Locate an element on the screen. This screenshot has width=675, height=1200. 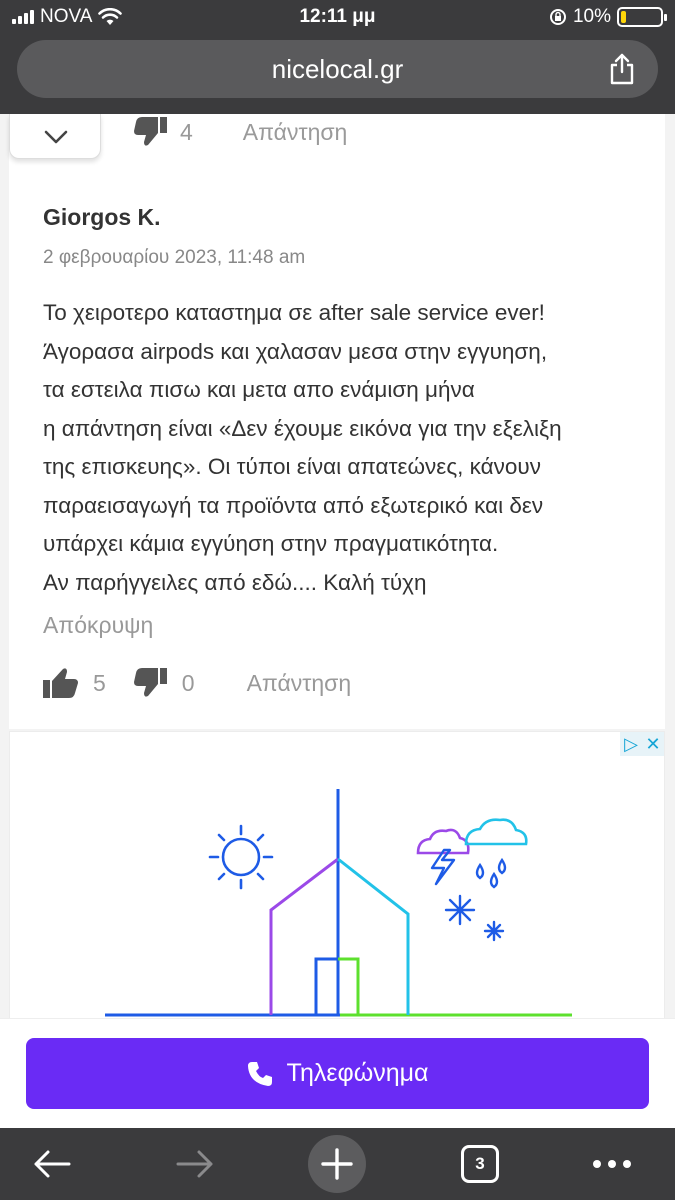
plus-icon is located at coordinates (337, 1164).